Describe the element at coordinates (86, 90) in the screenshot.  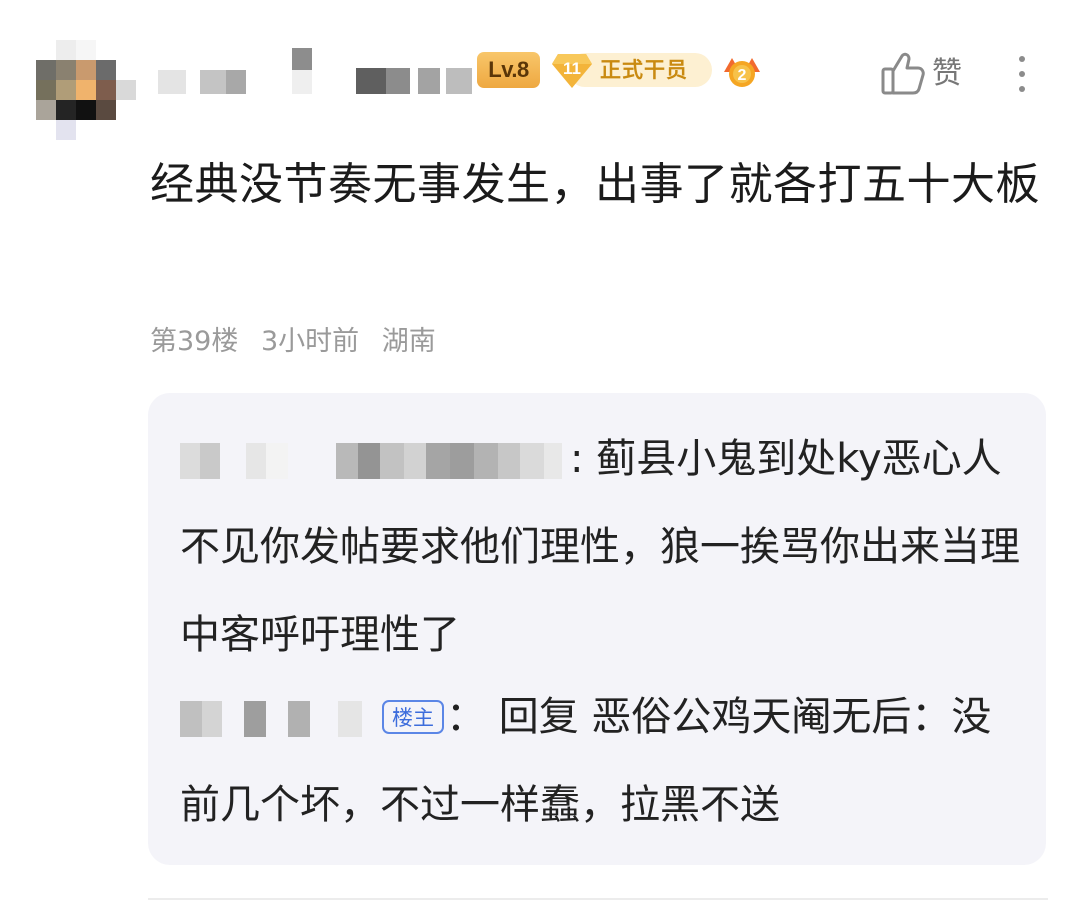
I see `avatar` at that location.